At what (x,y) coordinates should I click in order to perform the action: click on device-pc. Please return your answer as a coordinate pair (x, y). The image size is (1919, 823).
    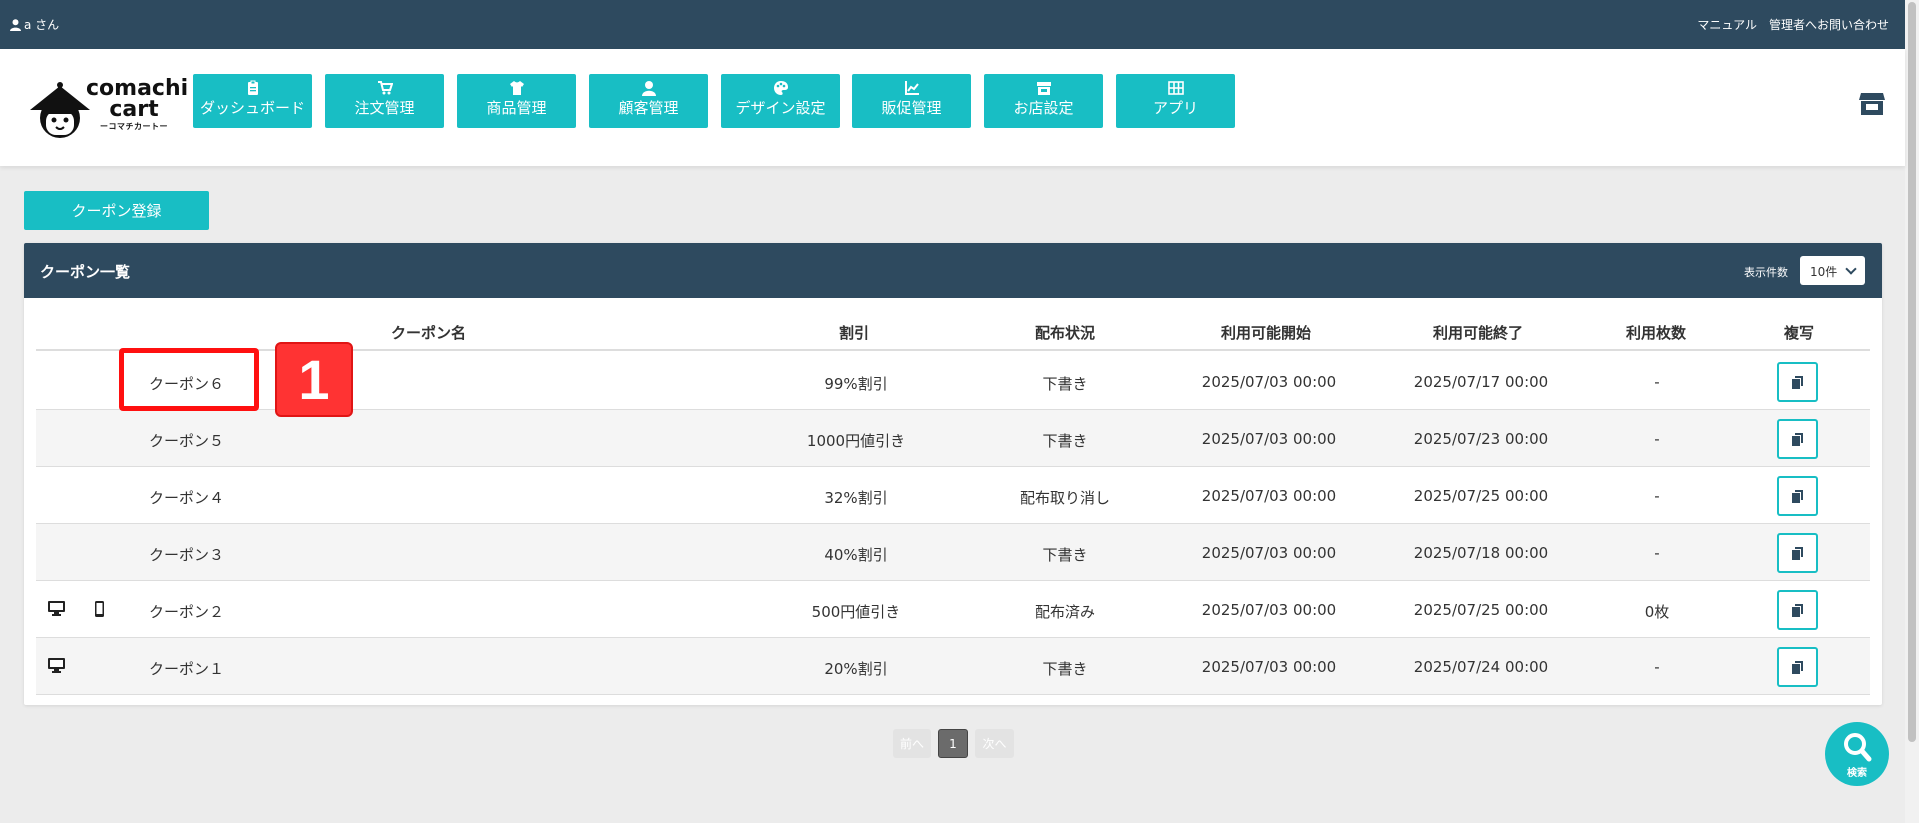
    Looking at the image, I should click on (56, 610).